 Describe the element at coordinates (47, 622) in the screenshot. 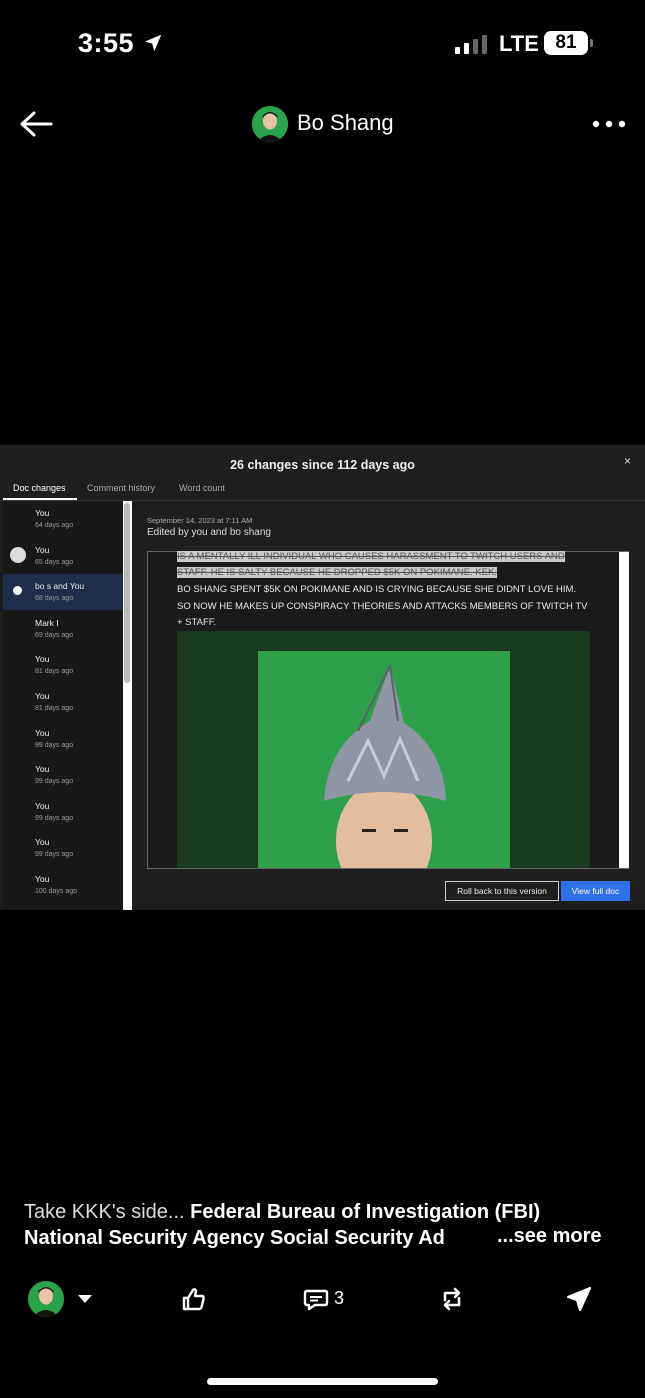

I see `version-author: Mark I` at that location.